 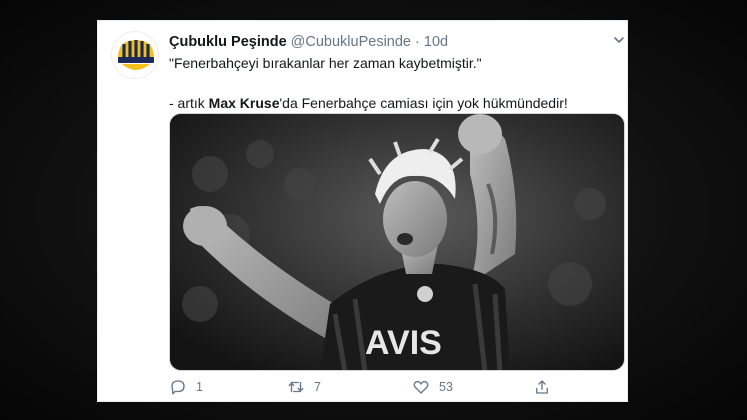 I want to click on share-button, so click(x=542, y=387).